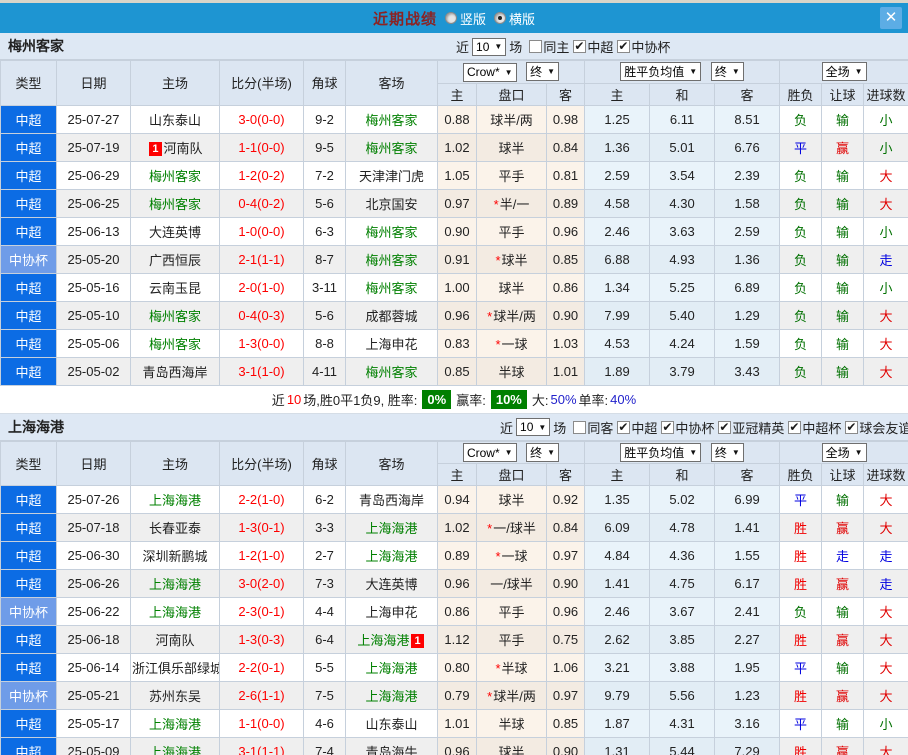  Describe the element at coordinates (457, 315) in the screenshot. I see `odds-home-cell: 0.96` at that location.